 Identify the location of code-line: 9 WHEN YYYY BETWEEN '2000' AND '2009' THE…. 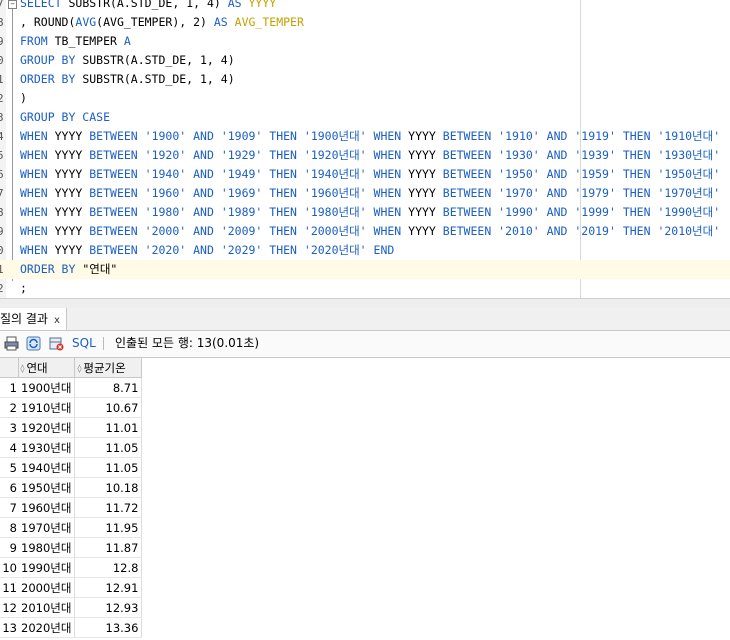
(365, 231).